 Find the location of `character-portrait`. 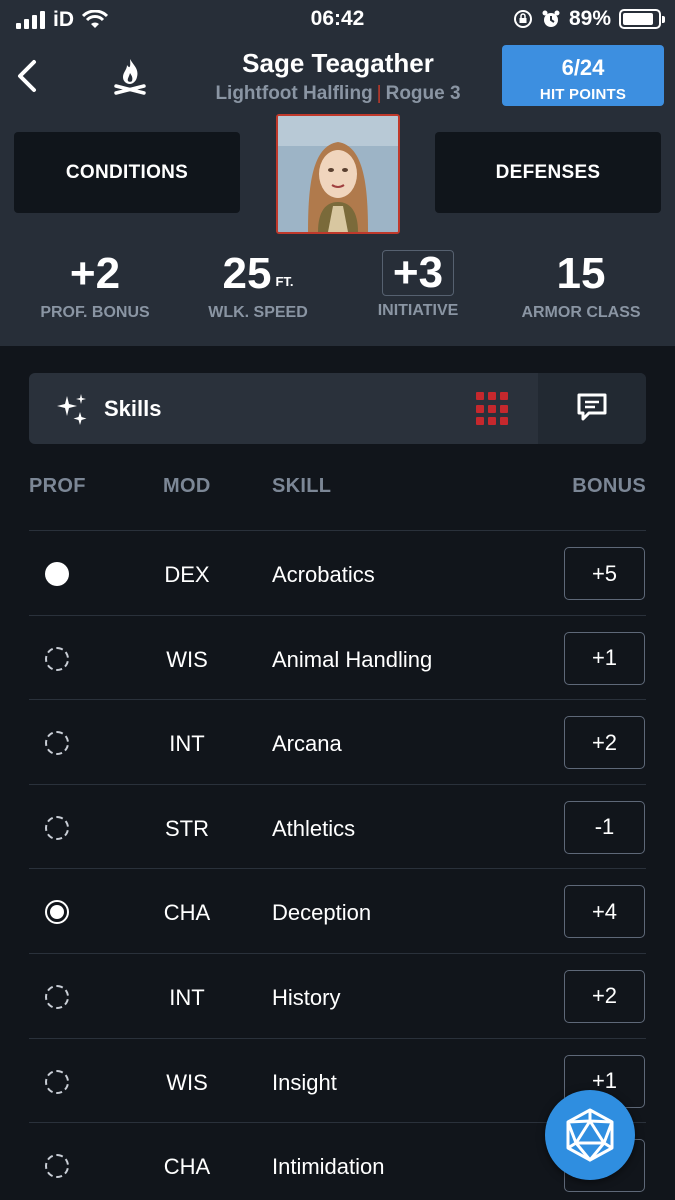

character-portrait is located at coordinates (338, 174).